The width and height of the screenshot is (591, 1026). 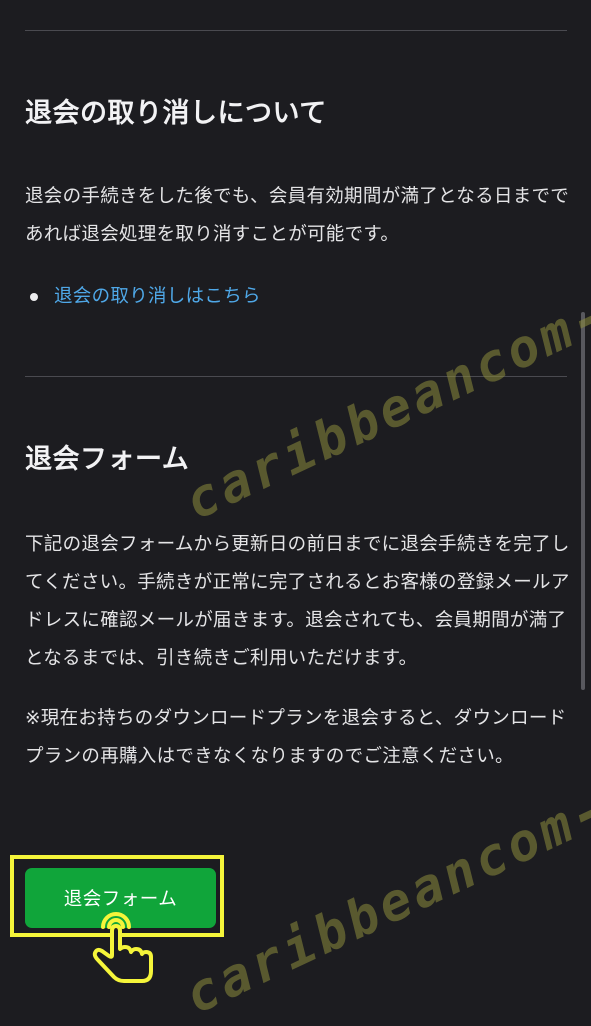 What do you see at coordinates (157, 296) in the screenshot?
I see `cancel-withdrawal-link: 退会の取り消しはこちら` at bounding box center [157, 296].